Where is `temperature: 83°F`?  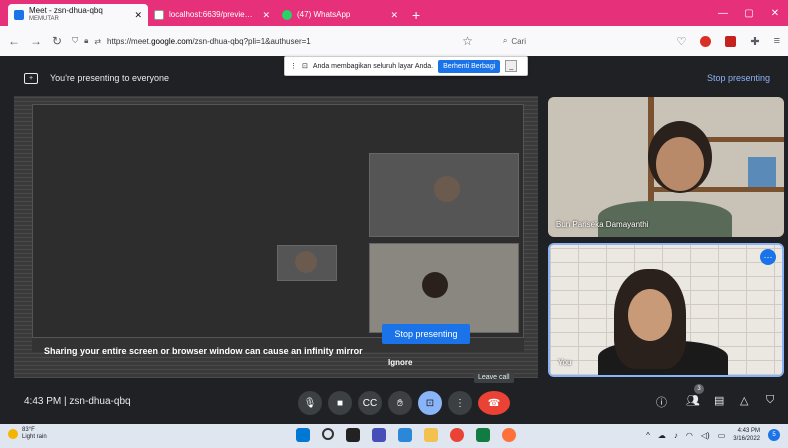
temperature: 83°F is located at coordinates (28, 430).